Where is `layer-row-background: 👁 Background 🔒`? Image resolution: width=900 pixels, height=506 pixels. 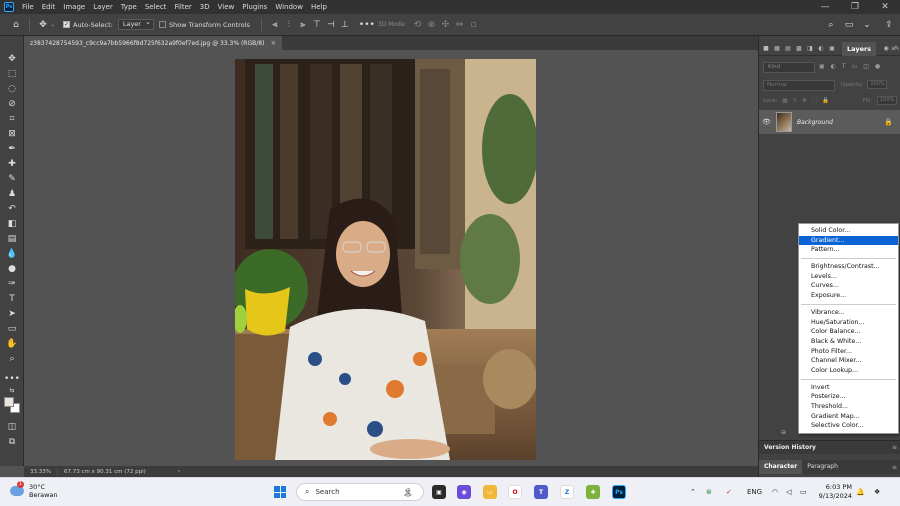
layer-row-background: 👁 Background 🔒 is located at coordinates (829, 122).